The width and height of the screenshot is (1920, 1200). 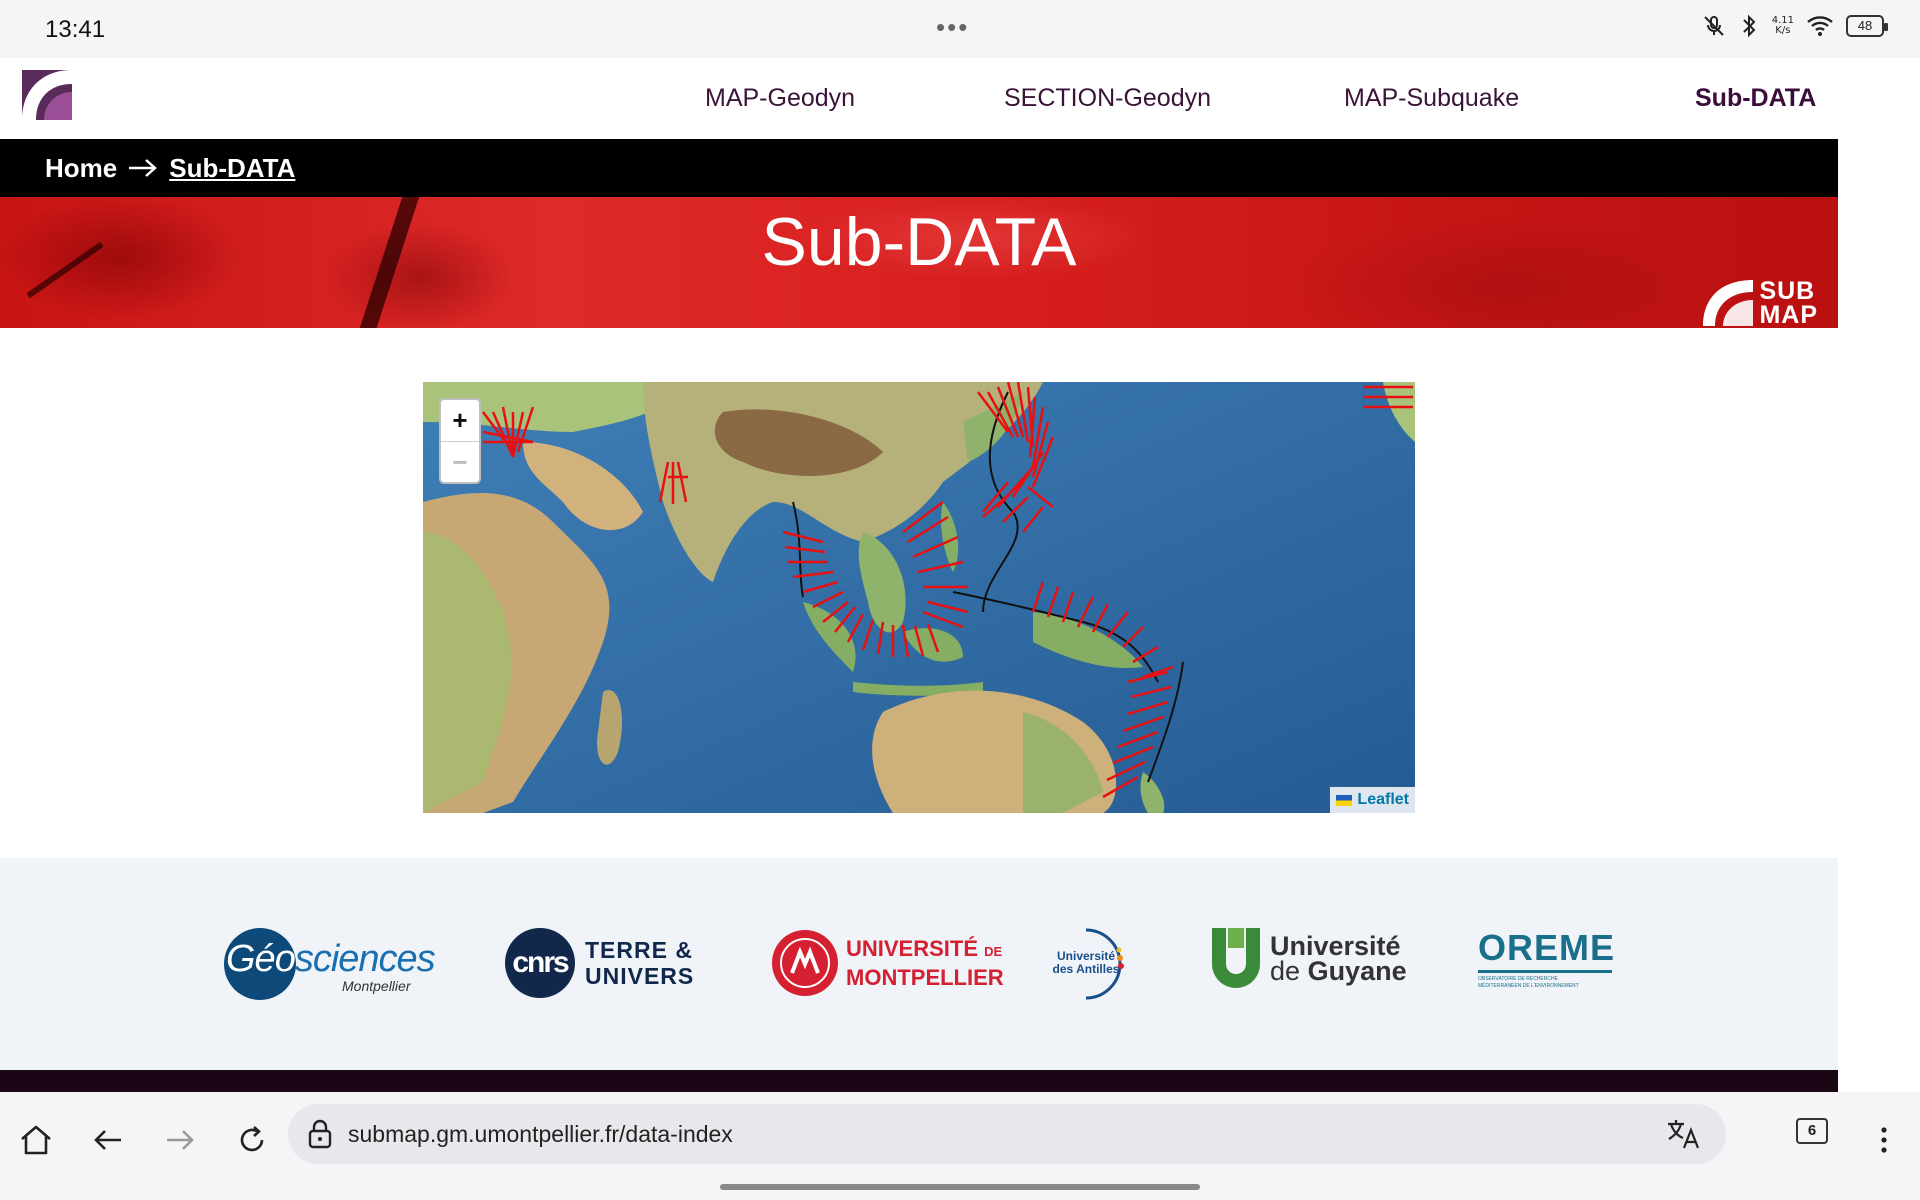 I want to click on oreme-sub1: OBSERVATOIRE DE RECHERCHE, so click(x=1518, y=979).